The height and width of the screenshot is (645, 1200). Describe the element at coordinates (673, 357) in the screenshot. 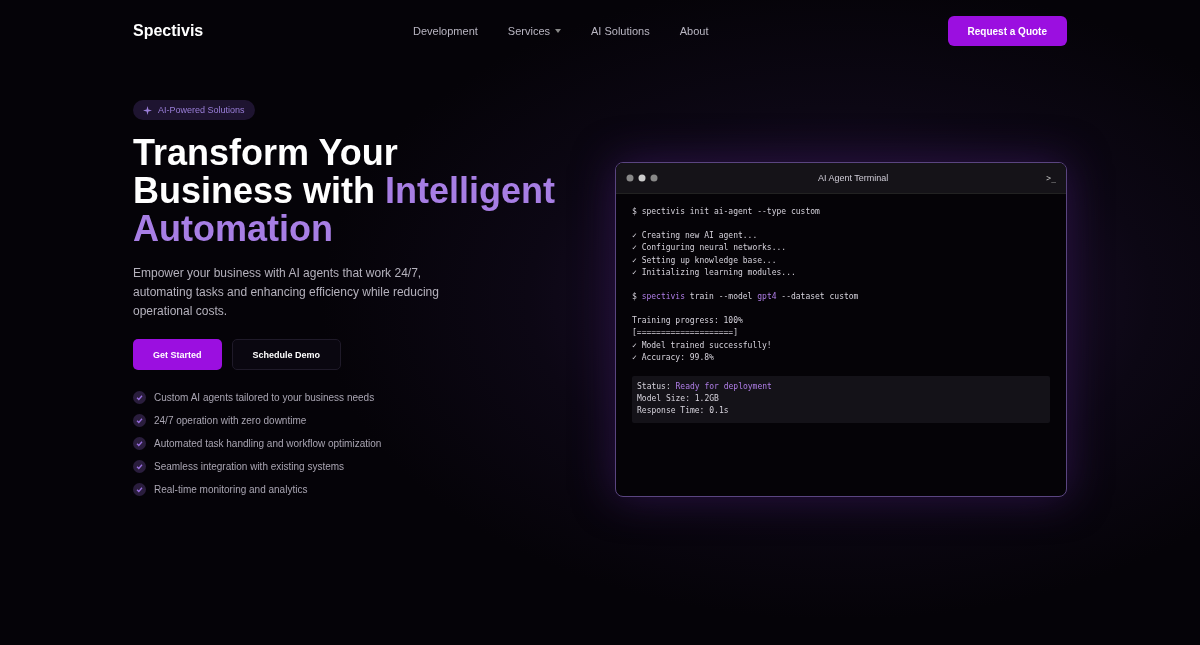

I see `terminal-line: ✓ Accuracy: 99.8%` at that location.